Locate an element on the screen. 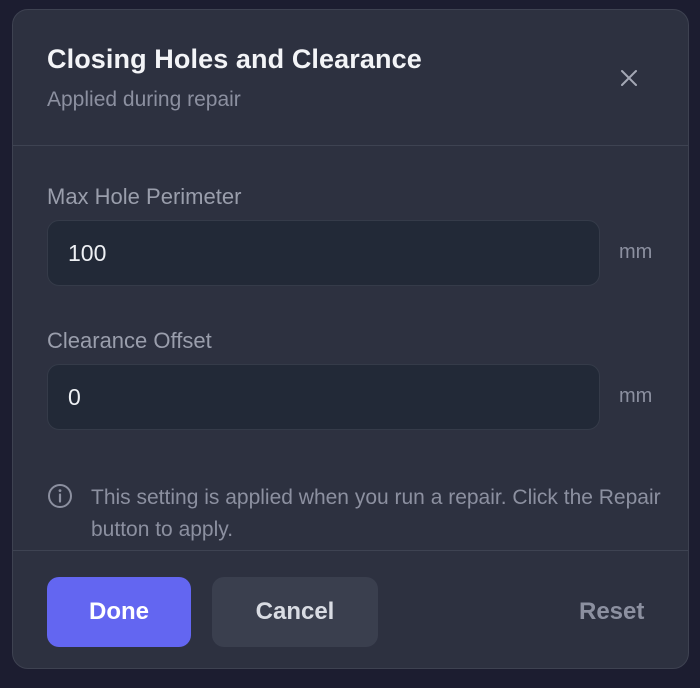 This screenshot has width=700, height=688. clearance-offset-label: Clearance Offset is located at coordinates (129, 340).